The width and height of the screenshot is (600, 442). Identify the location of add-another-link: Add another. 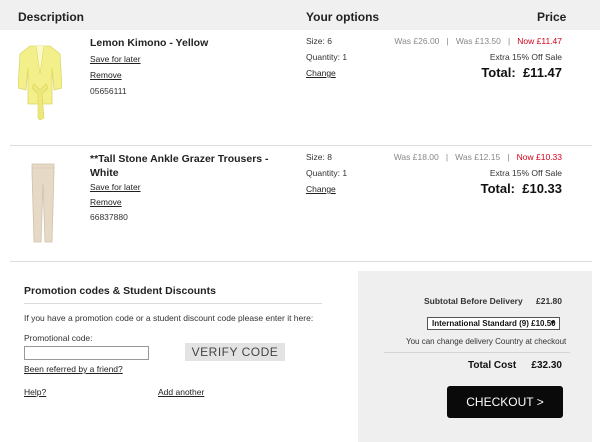
(181, 392).